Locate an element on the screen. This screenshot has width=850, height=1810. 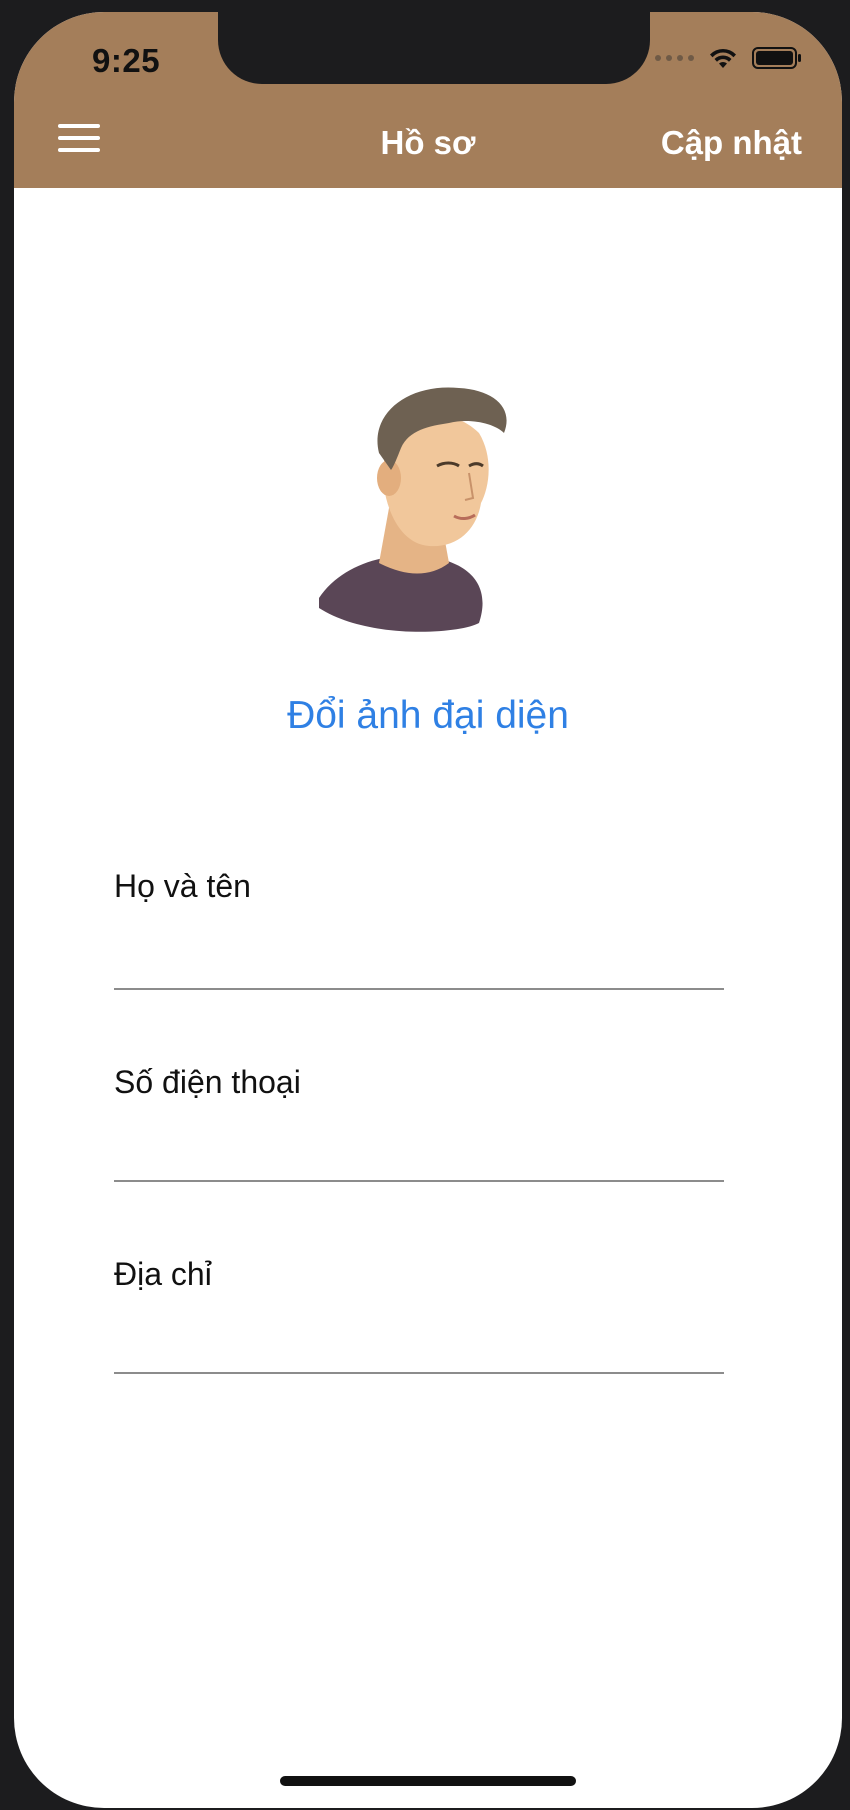
phone-label: Số điện thoại is located at coordinates (207, 1082).